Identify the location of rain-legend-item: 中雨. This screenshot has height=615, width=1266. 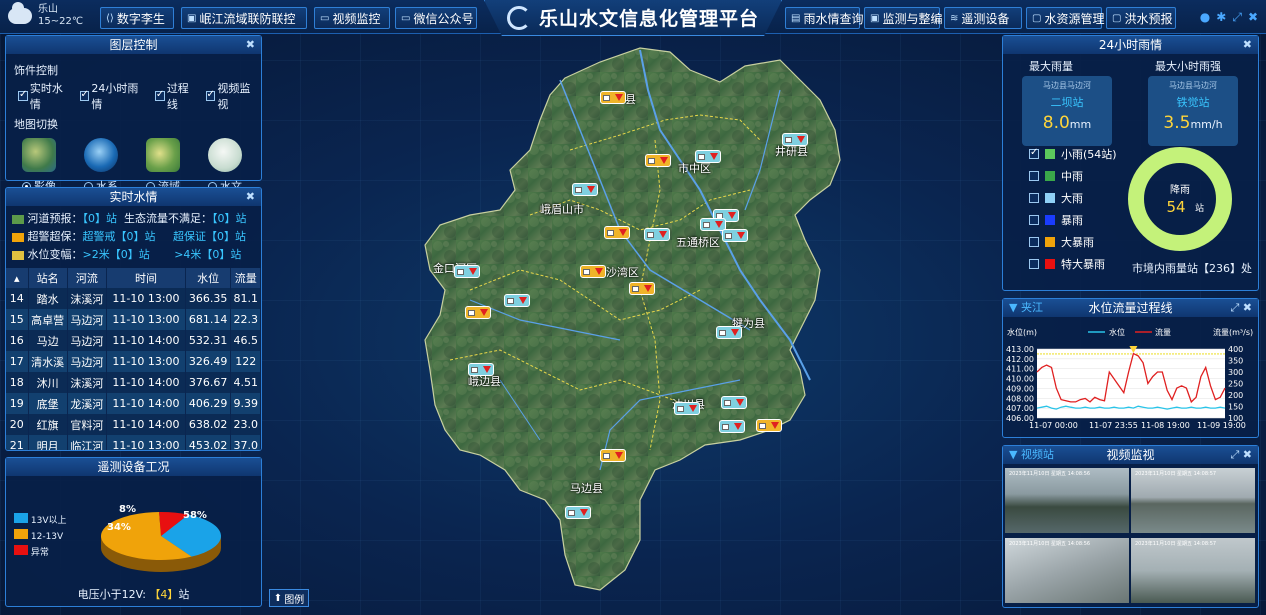
(1073, 176).